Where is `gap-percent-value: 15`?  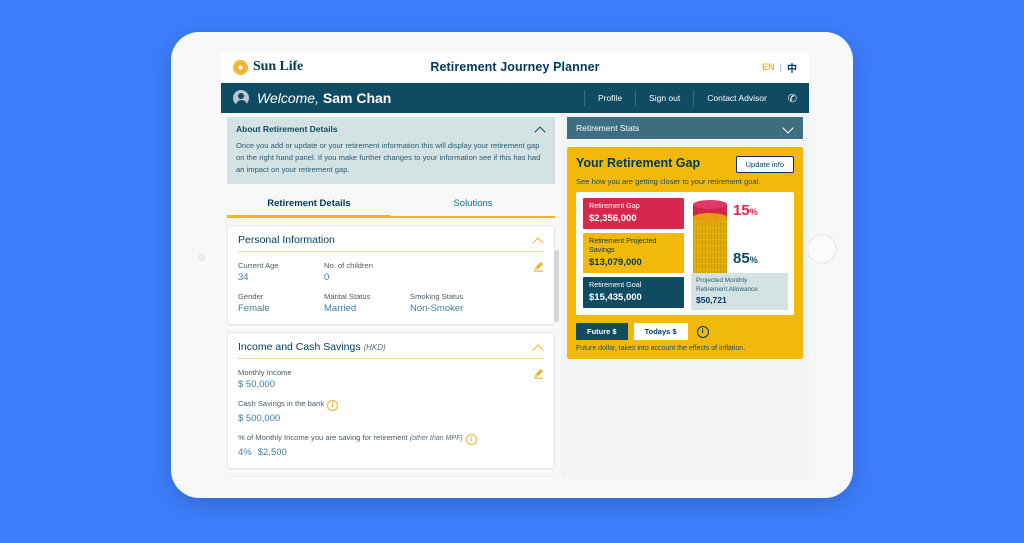
gap-percent-value: 15 is located at coordinates (741, 210).